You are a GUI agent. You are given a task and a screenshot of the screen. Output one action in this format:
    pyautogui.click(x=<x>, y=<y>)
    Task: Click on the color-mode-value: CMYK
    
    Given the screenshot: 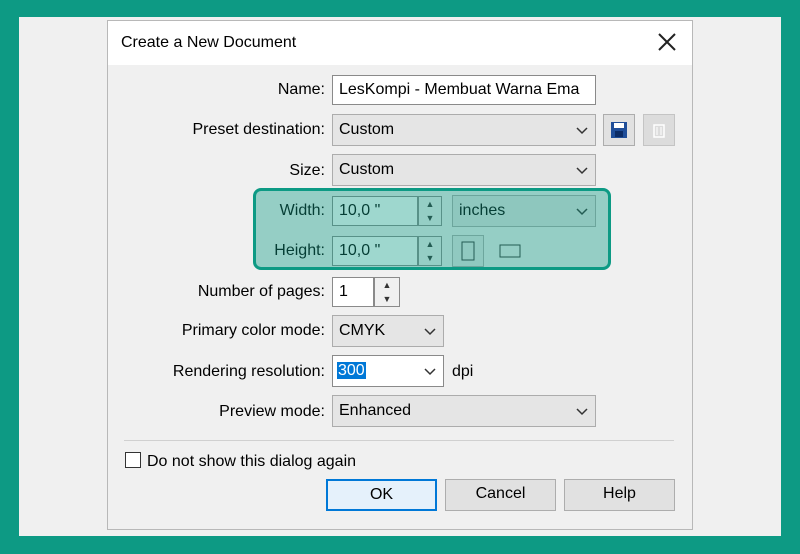 What is the action you would take?
    pyautogui.click(x=362, y=330)
    